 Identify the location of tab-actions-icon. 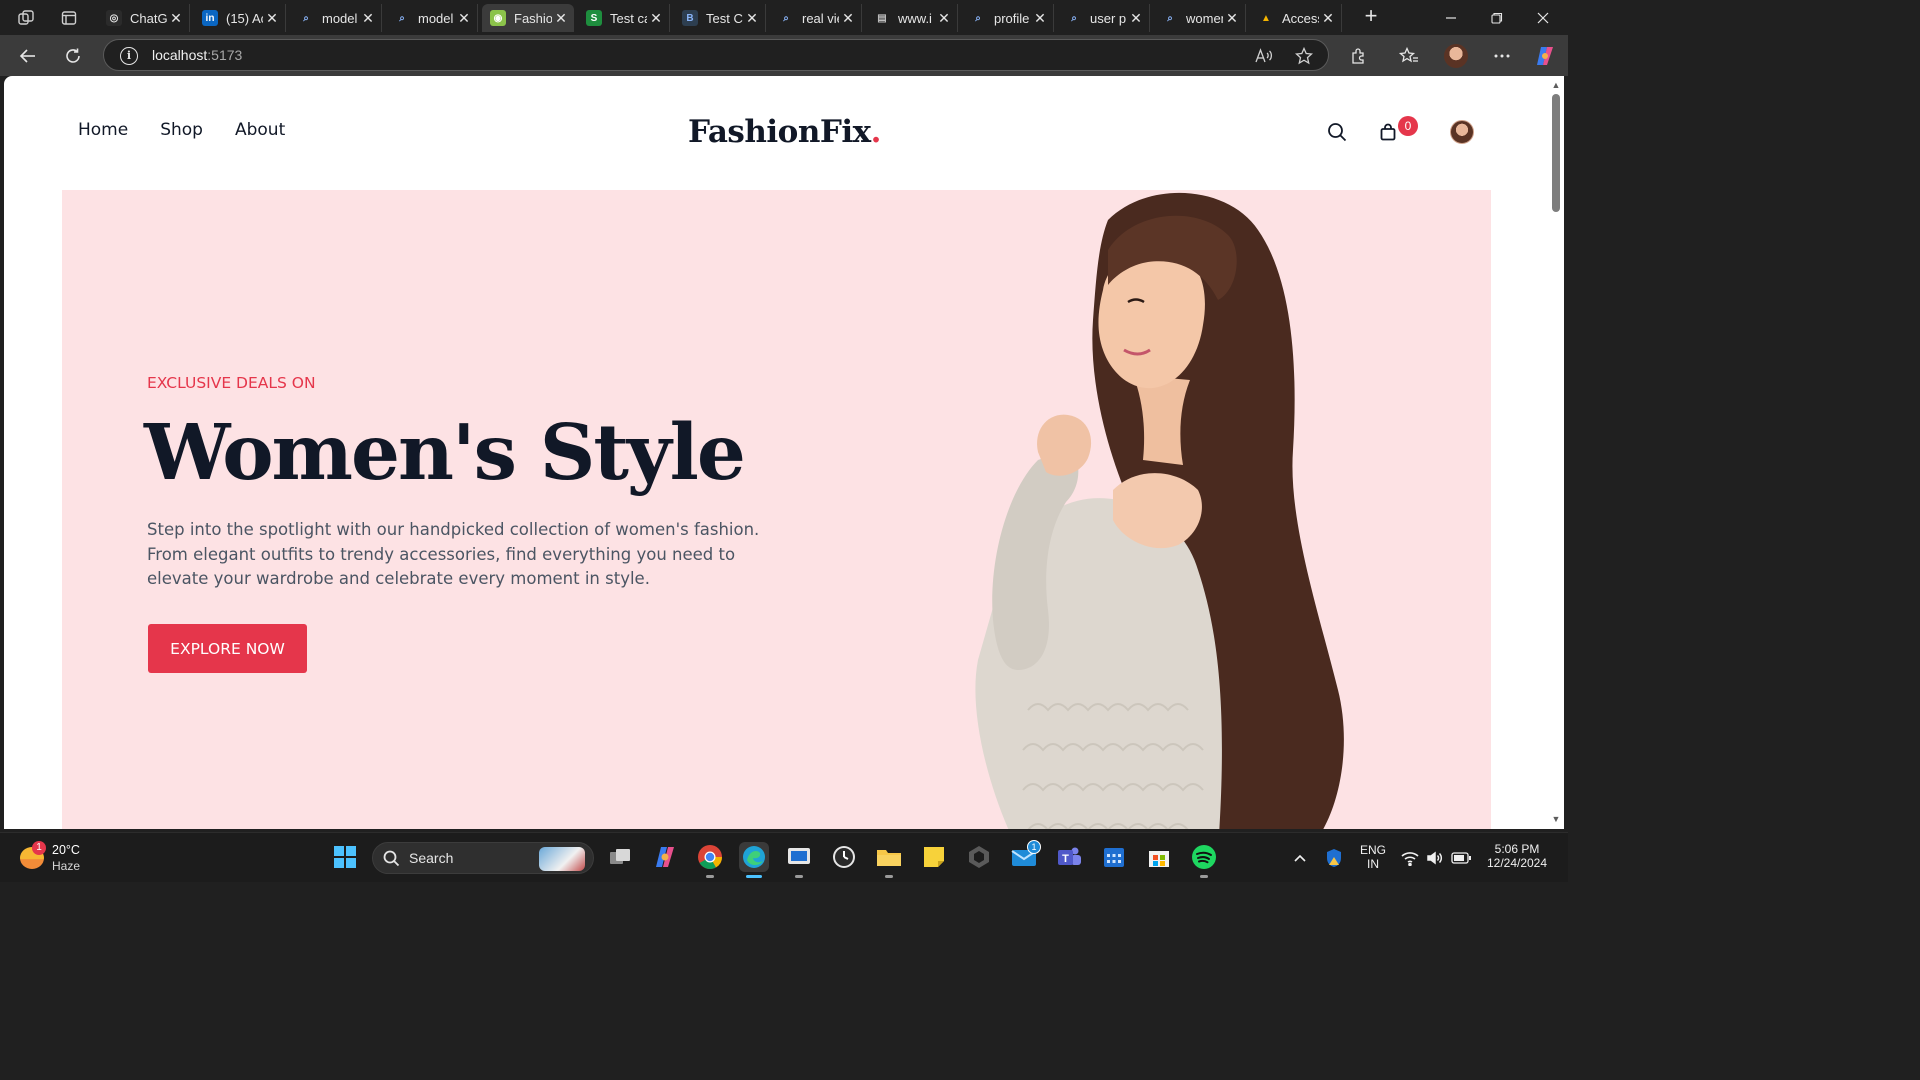
(69, 18).